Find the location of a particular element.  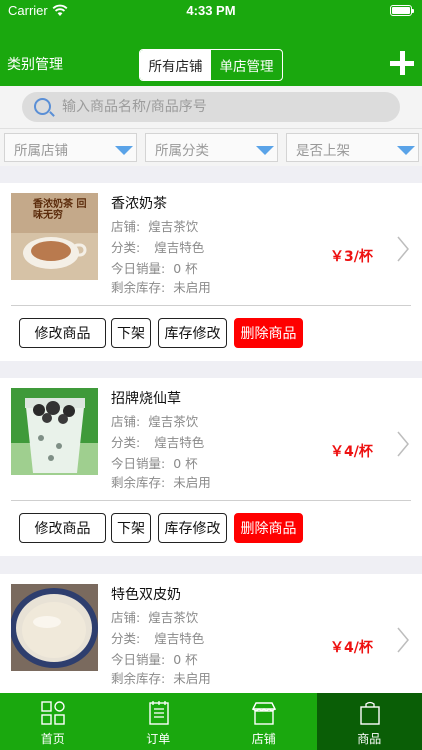

add-icon is located at coordinates (403, 64).